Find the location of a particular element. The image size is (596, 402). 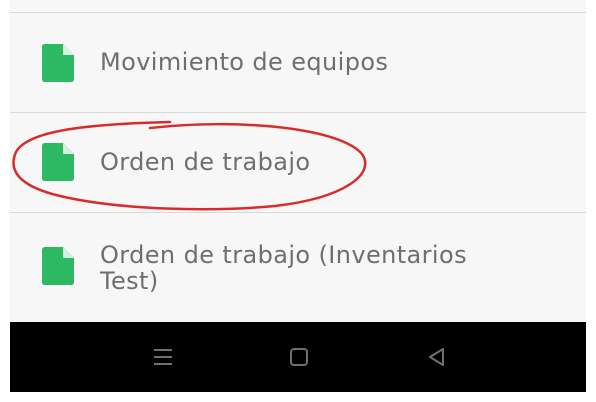

recent-apps-button is located at coordinates (163, 357).